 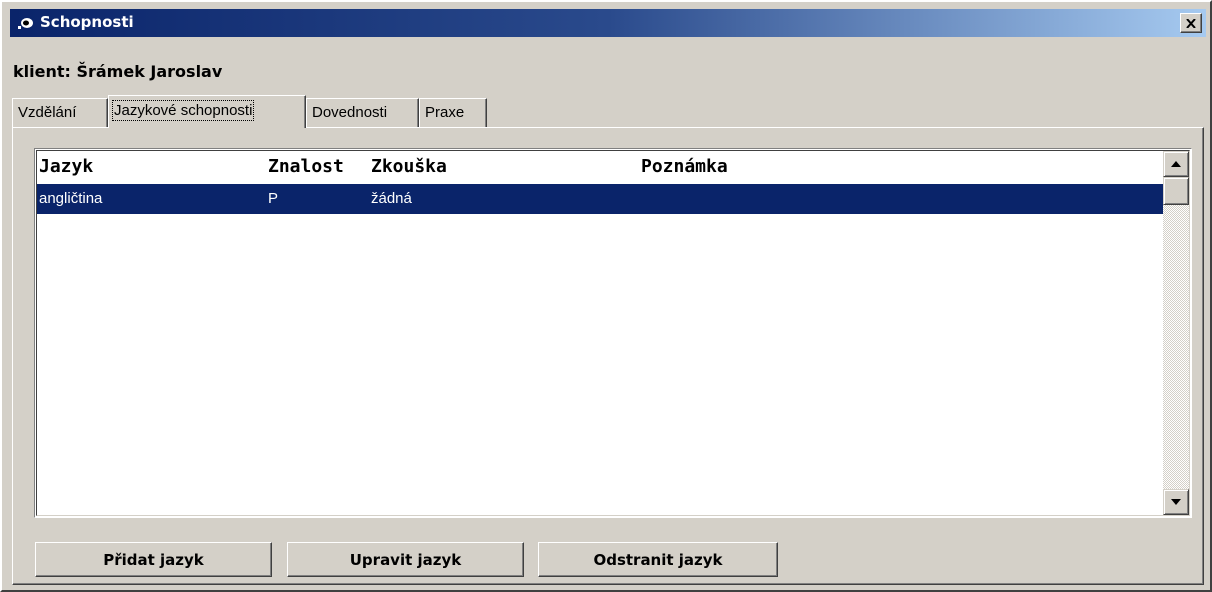 I want to click on scroll-up-button, so click(x=1176, y=164).